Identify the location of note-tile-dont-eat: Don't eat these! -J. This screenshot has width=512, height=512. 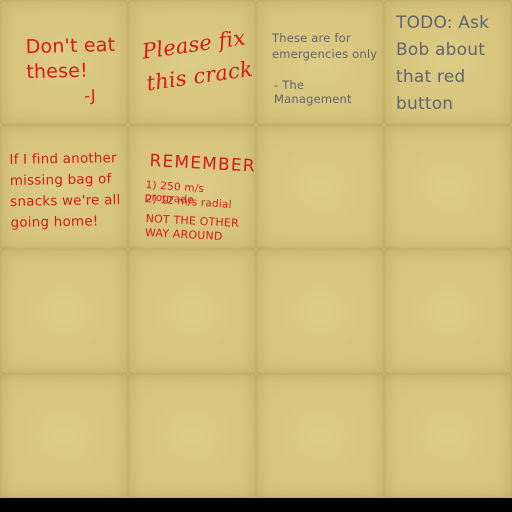
(64, 62).